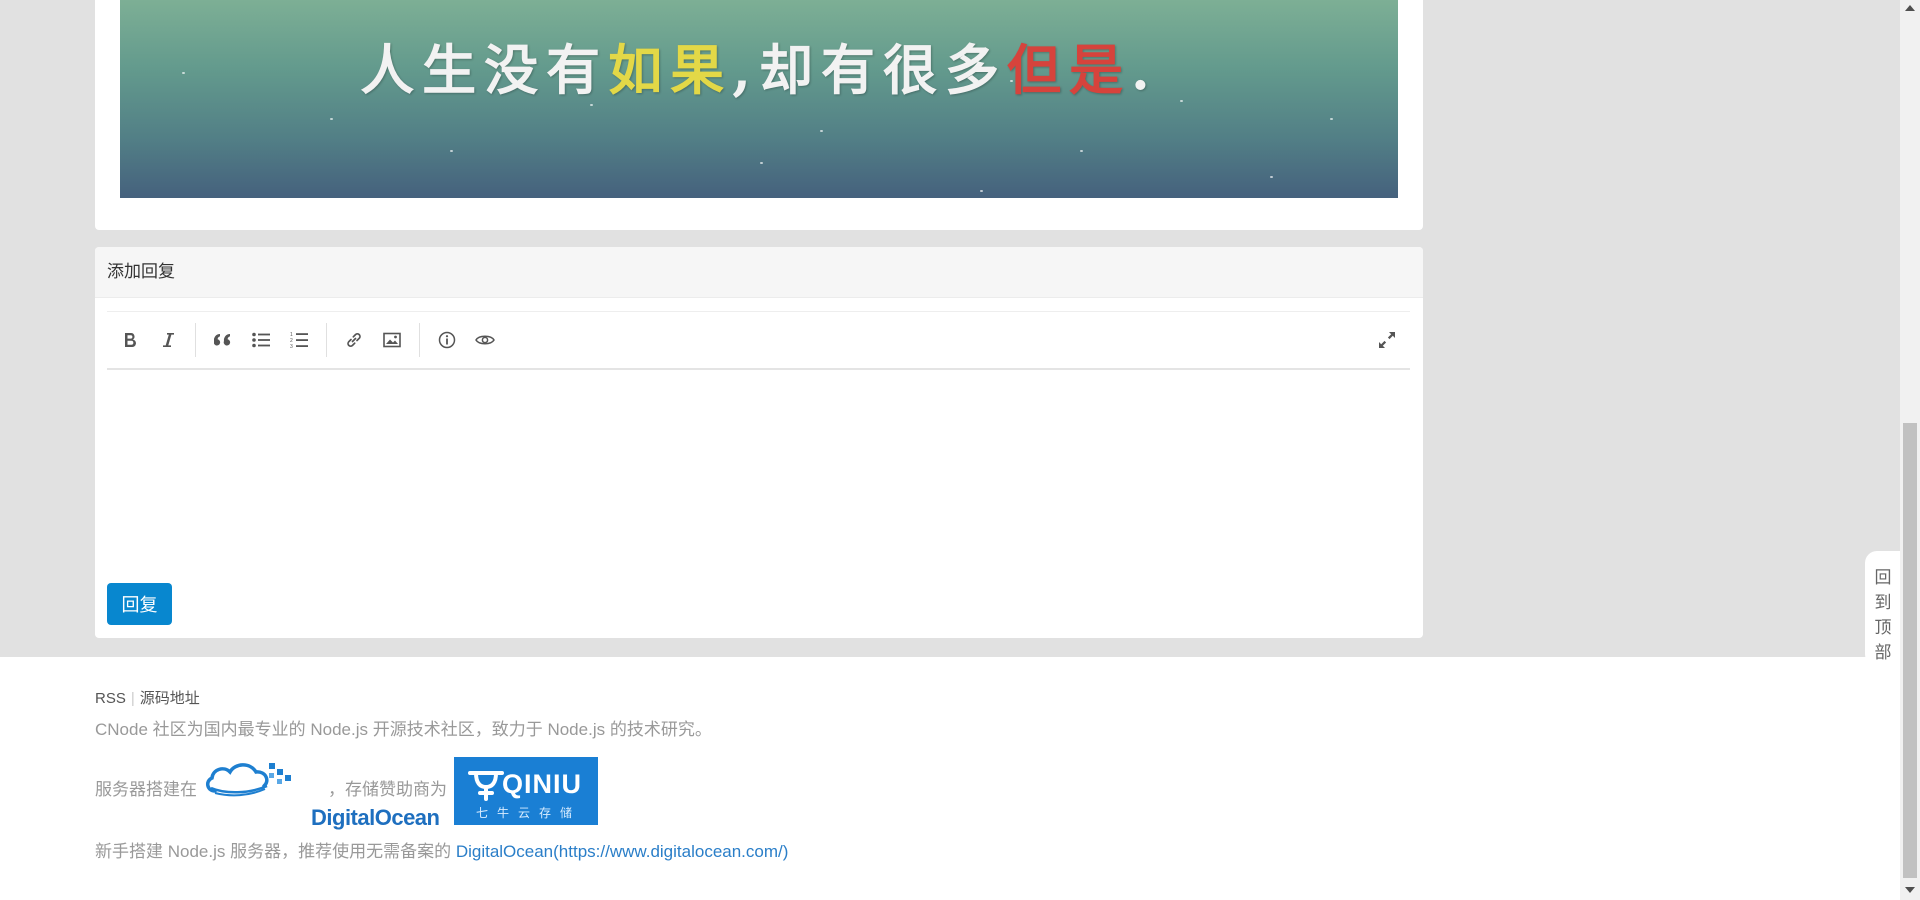  I want to click on back-to-top-char: 到, so click(1883, 602).